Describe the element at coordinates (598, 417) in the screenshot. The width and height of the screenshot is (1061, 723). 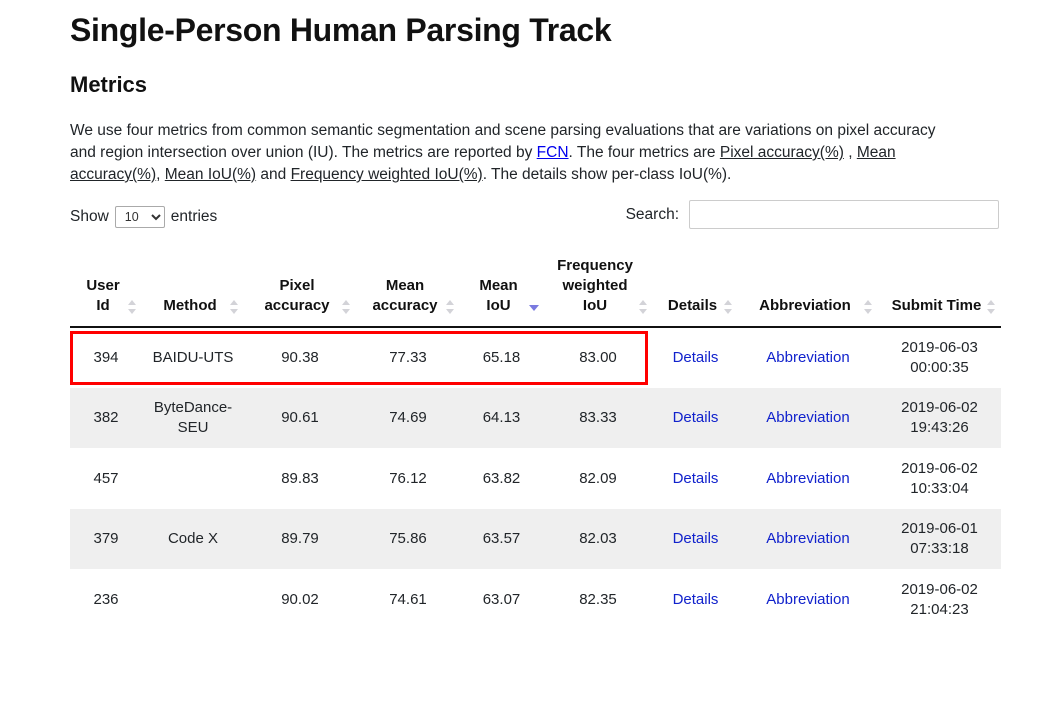
I see `cell-freq-weighted-iou: 83.33` at that location.